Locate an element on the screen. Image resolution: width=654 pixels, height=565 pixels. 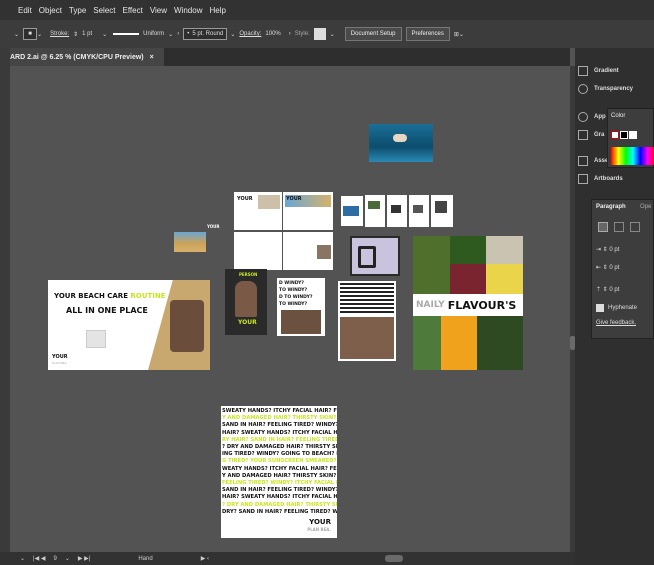
menu-view: View is located at coordinates (158, 10).